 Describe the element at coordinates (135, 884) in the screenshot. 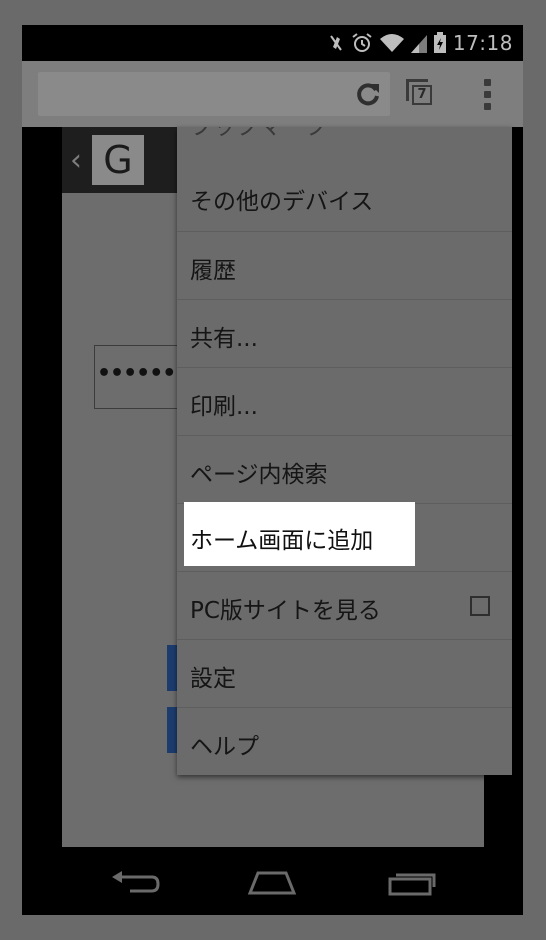

I see `back-icon` at that location.